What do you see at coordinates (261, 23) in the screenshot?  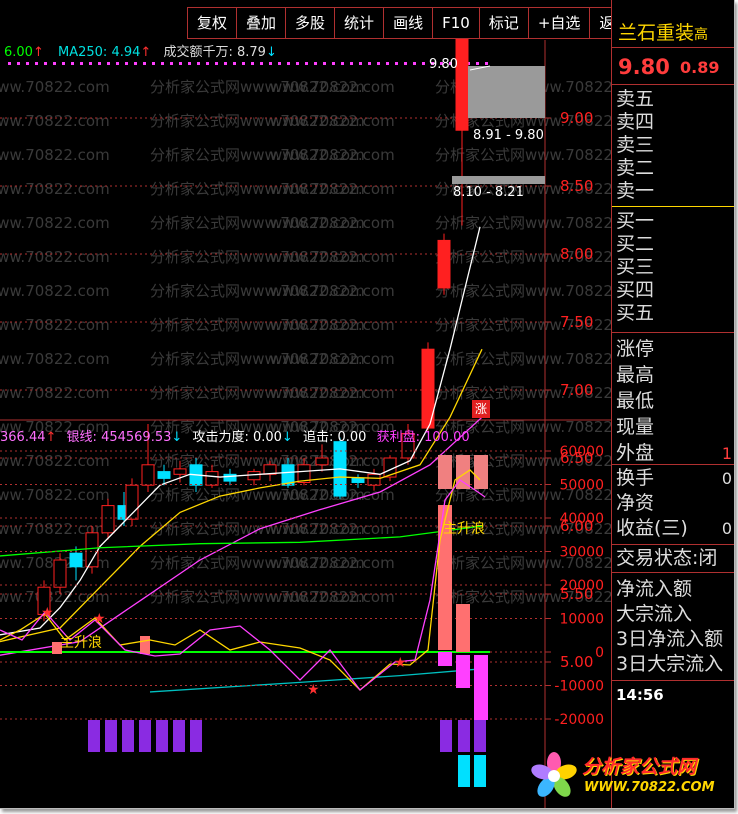 I see `overlay-button: 叠加` at bounding box center [261, 23].